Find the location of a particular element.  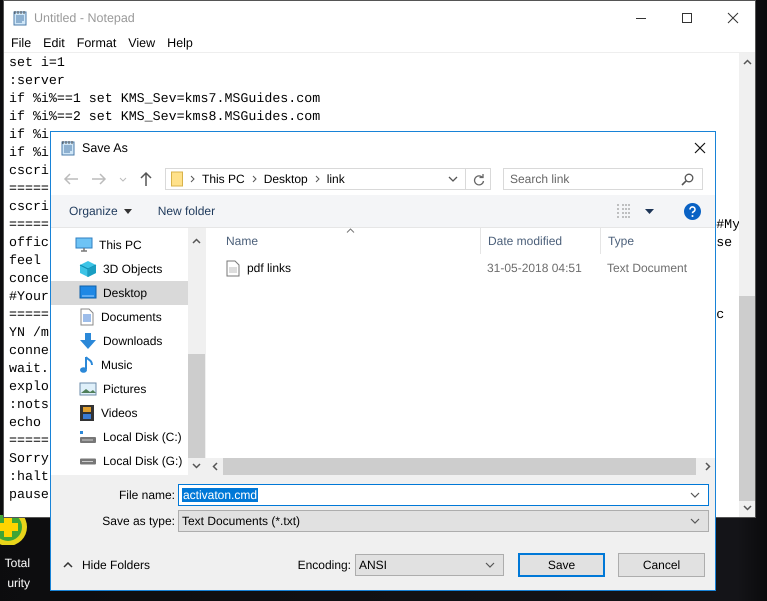

nav-item: Local Disk (C:) is located at coordinates (119, 437).